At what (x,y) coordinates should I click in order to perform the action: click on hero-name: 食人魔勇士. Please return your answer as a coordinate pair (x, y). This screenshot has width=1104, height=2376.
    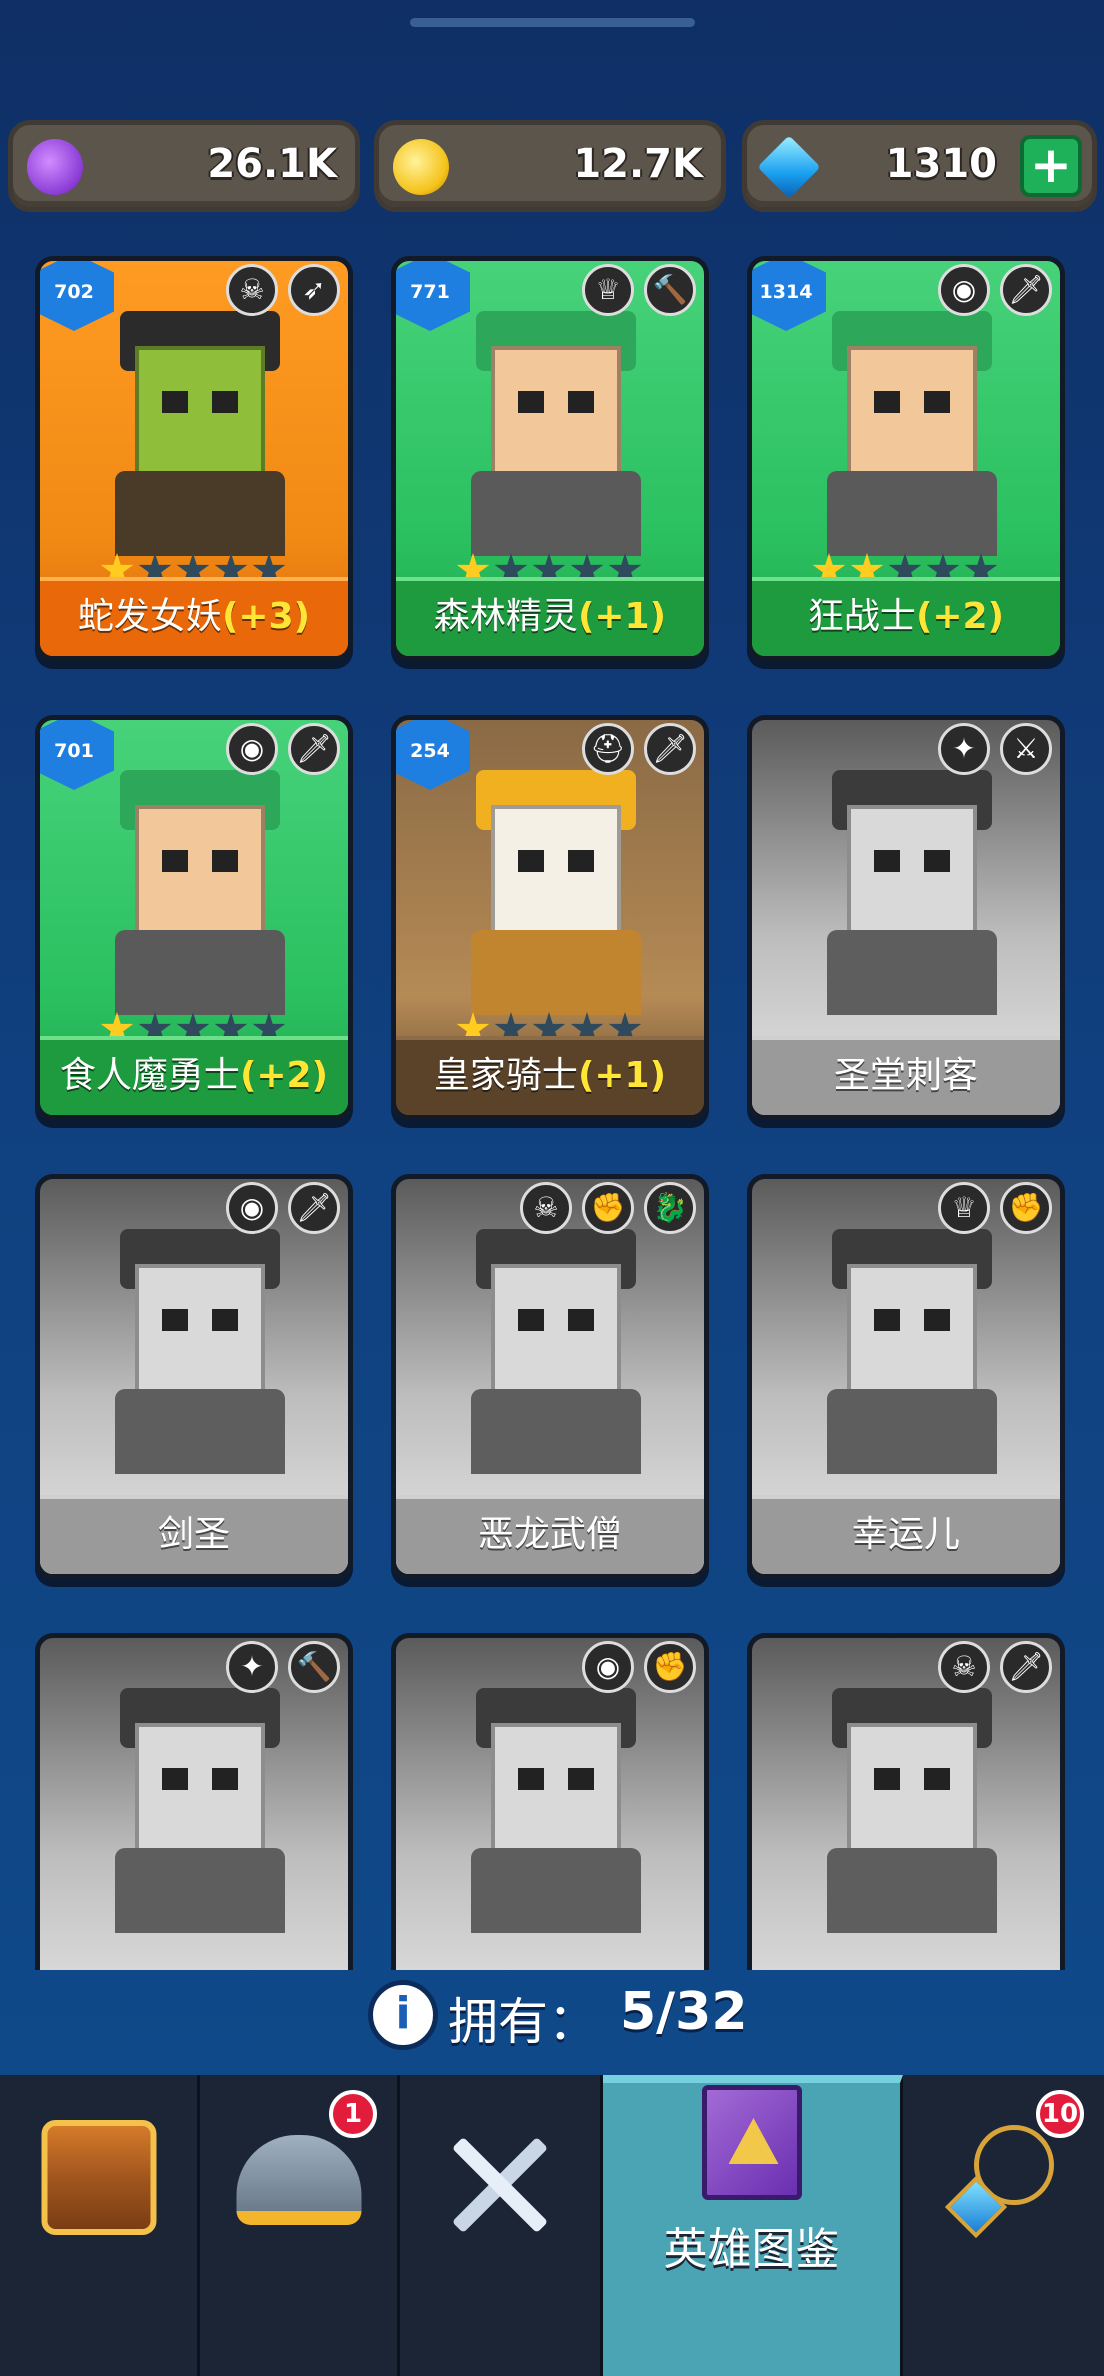
    Looking at the image, I should click on (149, 1075).